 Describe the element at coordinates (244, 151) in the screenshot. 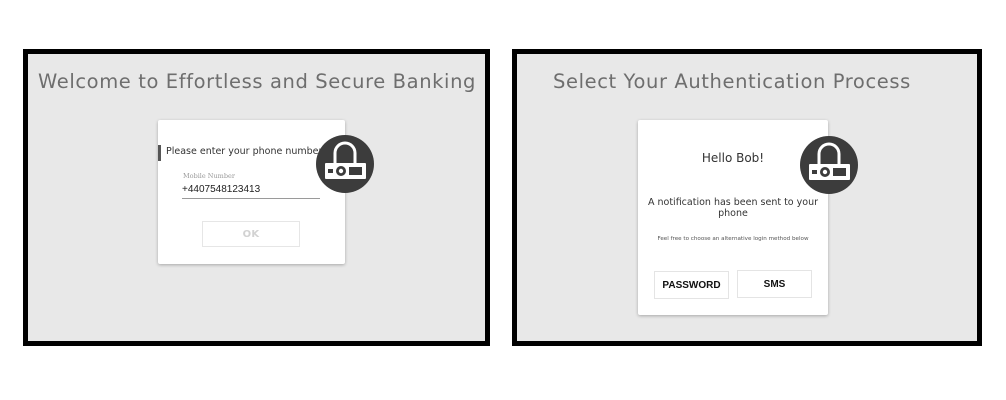

I see `phone-prompt: Please enter your phone number` at that location.